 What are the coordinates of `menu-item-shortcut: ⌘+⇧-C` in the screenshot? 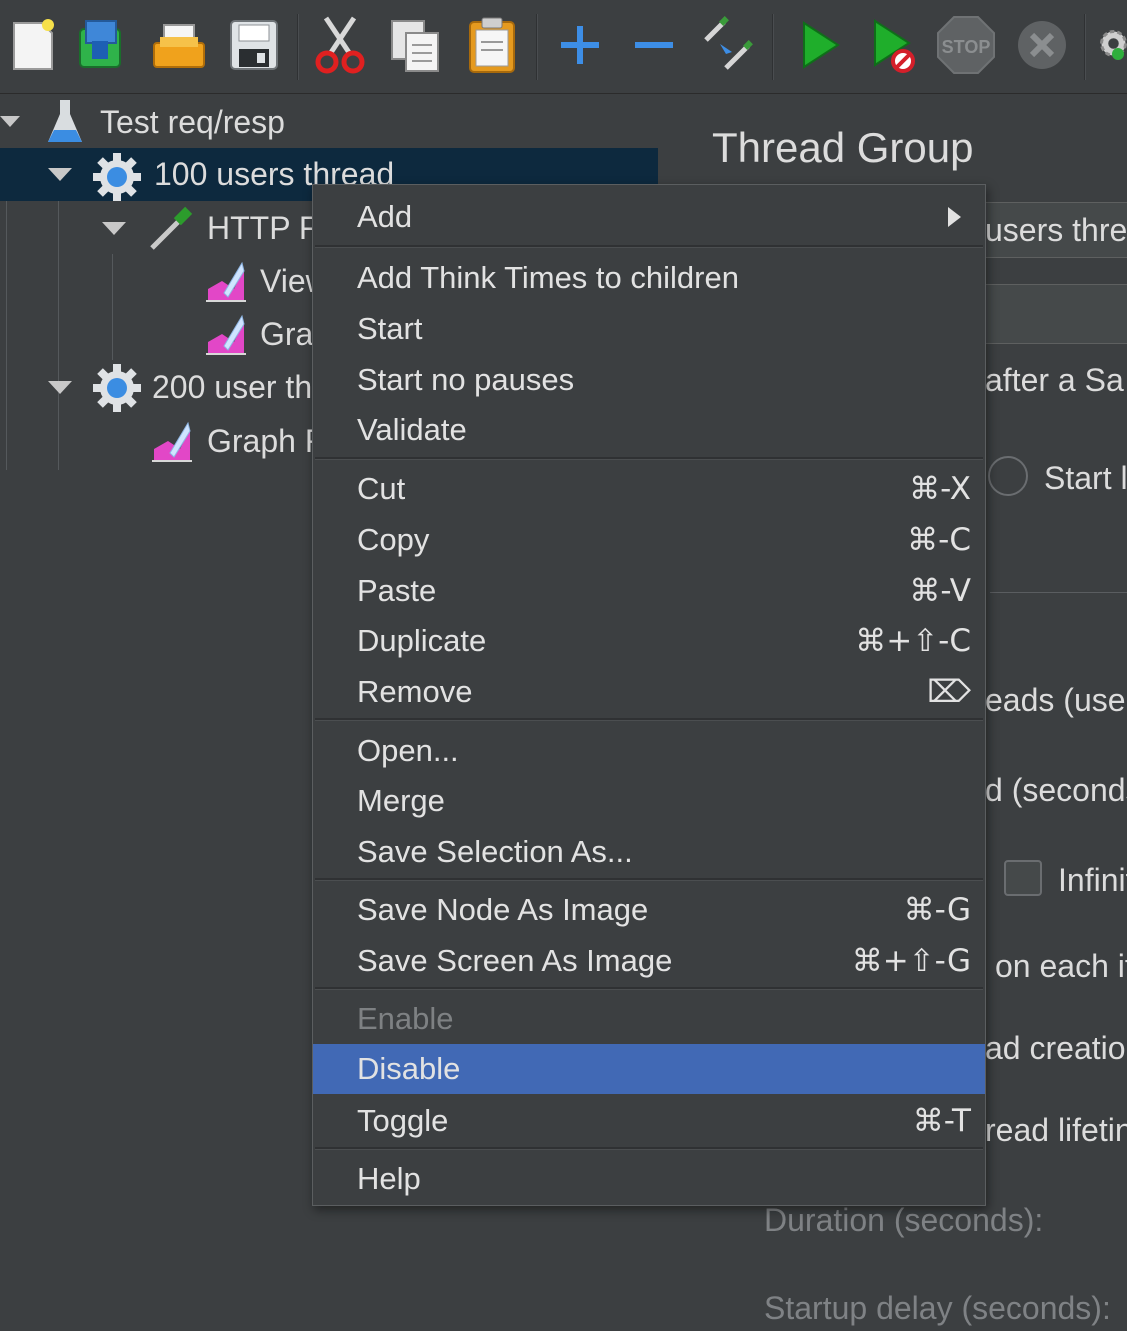 It's located at (913, 641).